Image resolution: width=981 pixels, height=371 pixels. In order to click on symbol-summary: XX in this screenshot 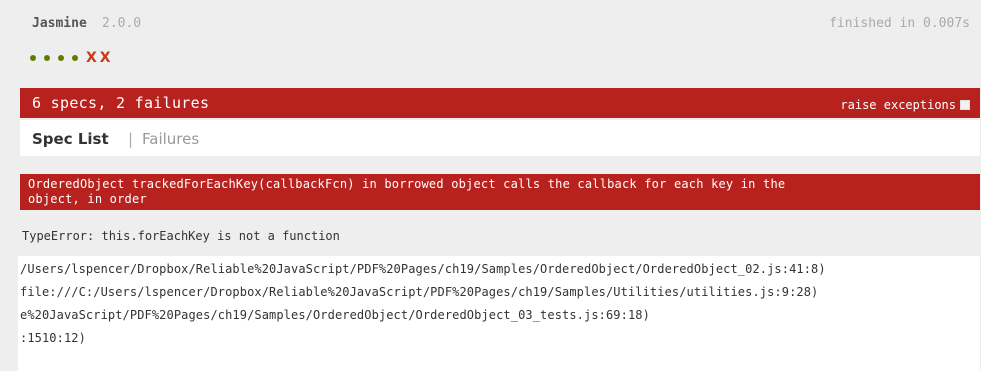, I will do `click(72, 58)`.